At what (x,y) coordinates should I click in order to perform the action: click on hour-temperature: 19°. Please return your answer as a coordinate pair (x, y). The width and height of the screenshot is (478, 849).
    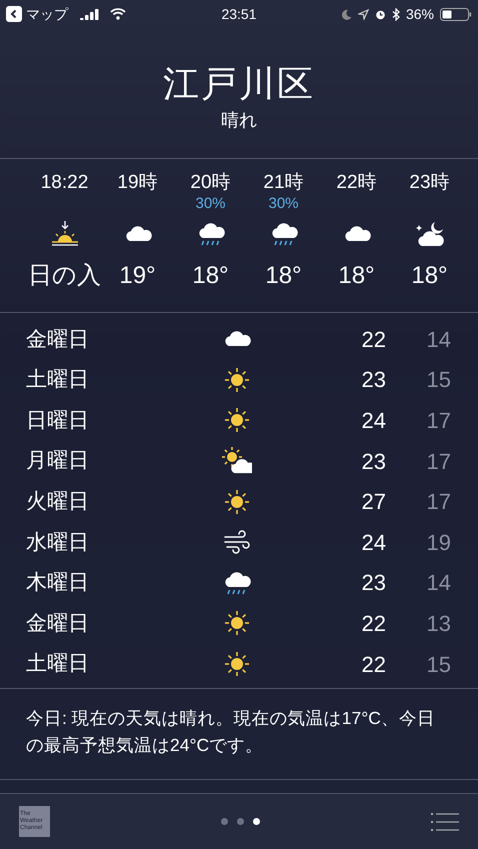
    Looking at the image, I should click on (137, 276).